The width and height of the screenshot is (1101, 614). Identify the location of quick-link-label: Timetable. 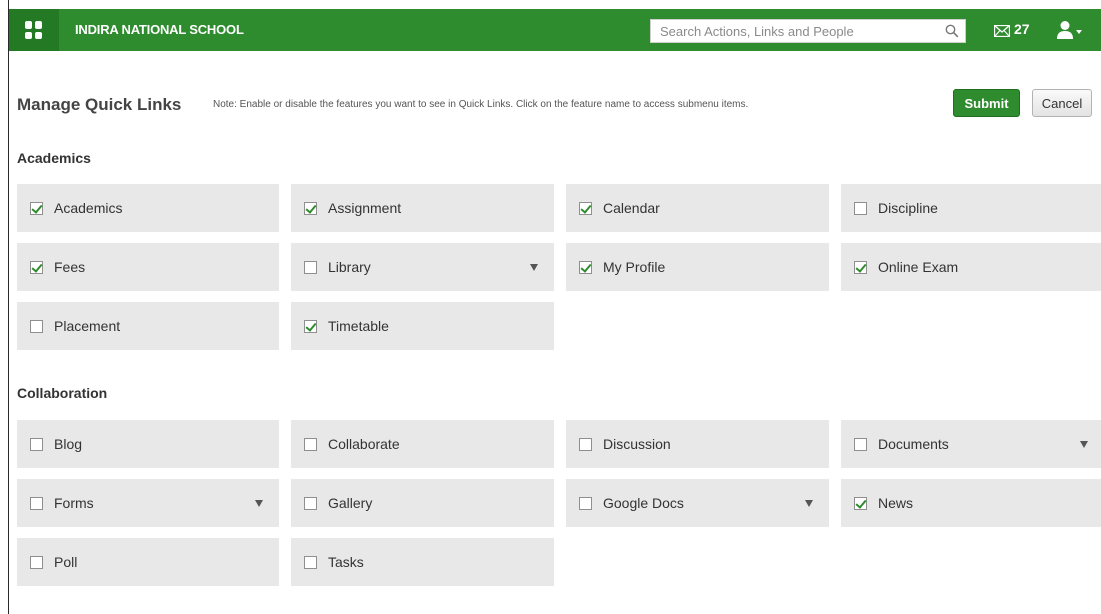
(358, 326).